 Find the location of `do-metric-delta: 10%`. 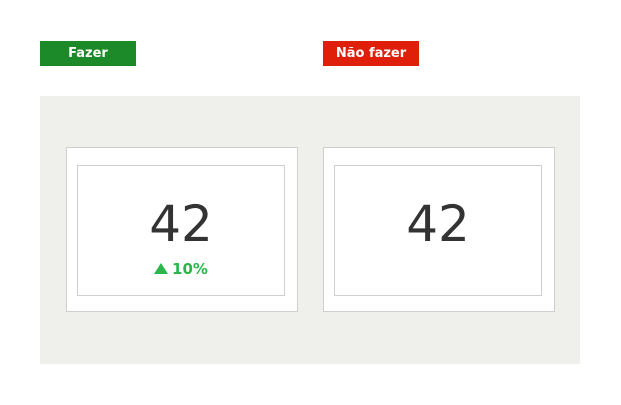

do-metric-delta: 10% is located at coordinates (181, 269).